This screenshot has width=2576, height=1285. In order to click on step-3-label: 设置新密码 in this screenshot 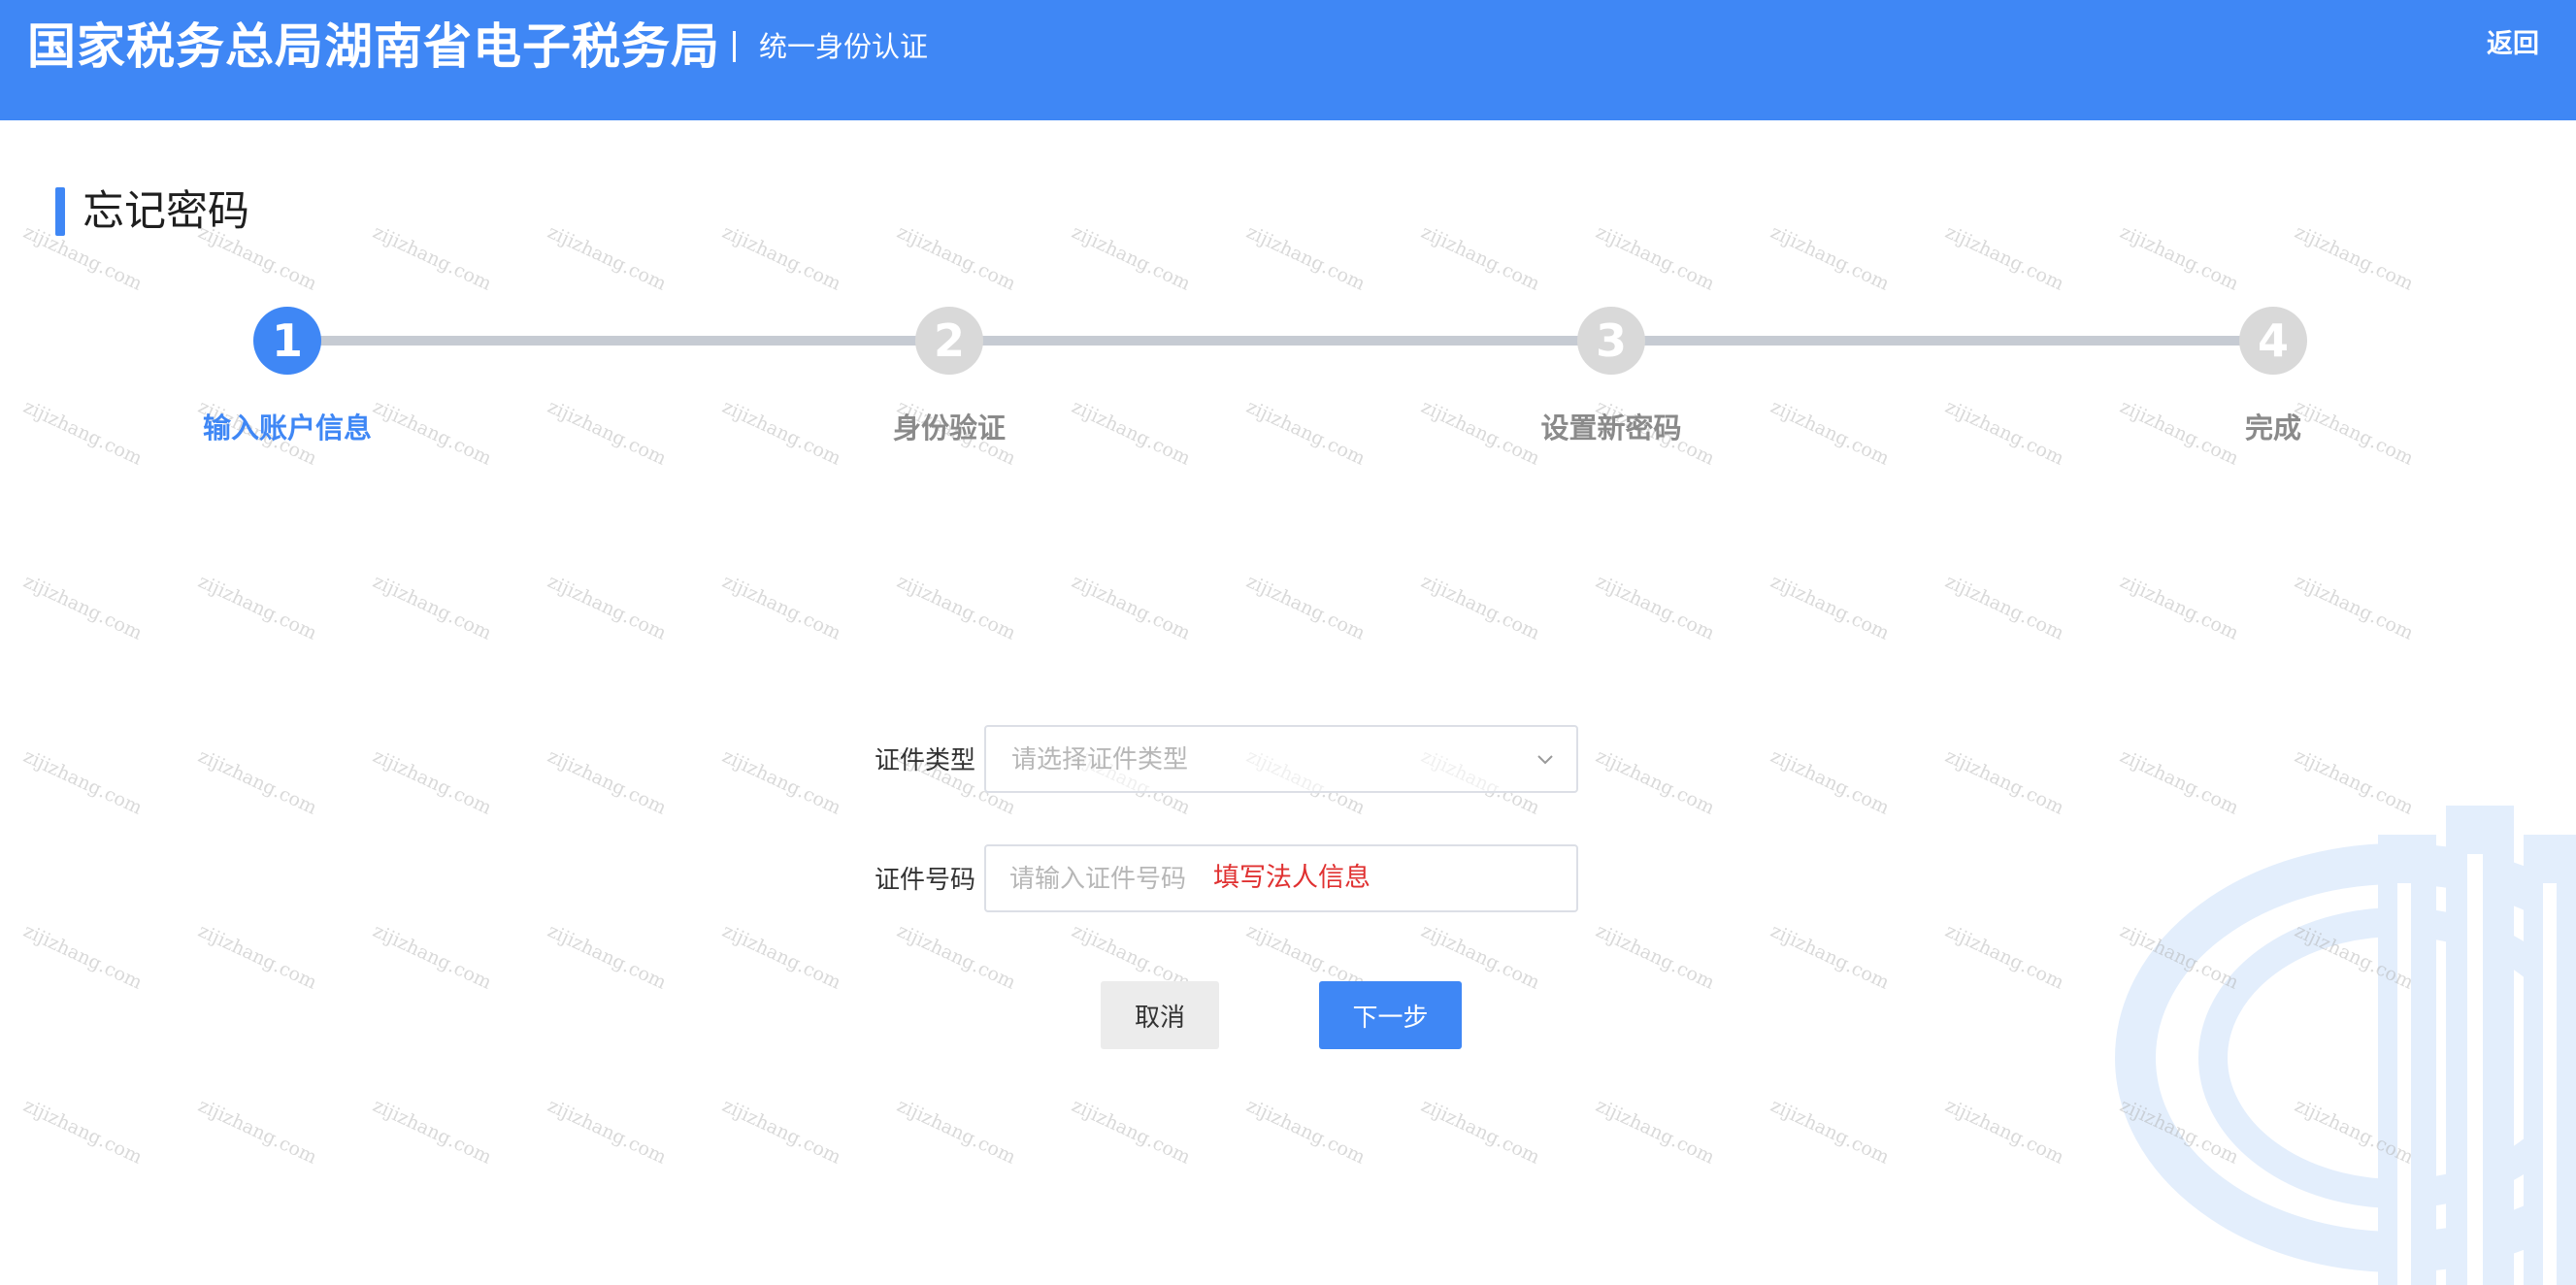, I will do `click(1611, 428)`.